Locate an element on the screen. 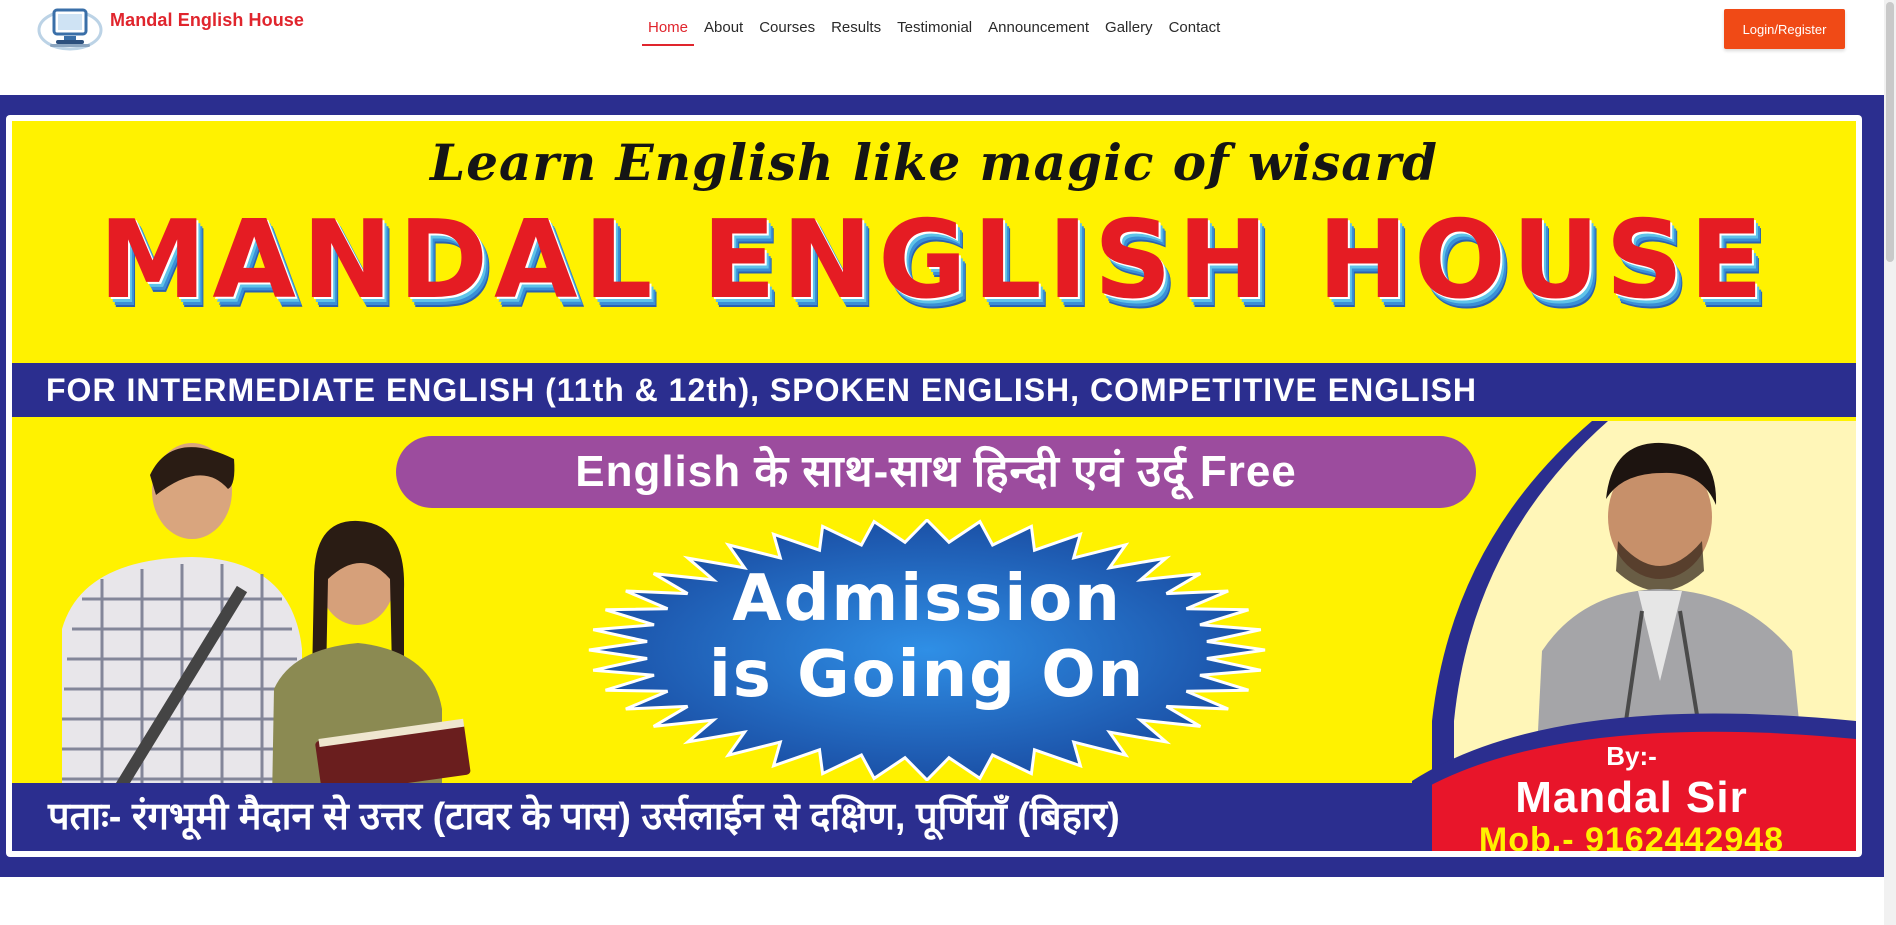 Image resolution: width=1896 pixels, height=925 pixels. teacher-mobile: Mob.- 9162442948 is located at coordinates (1631, 836).